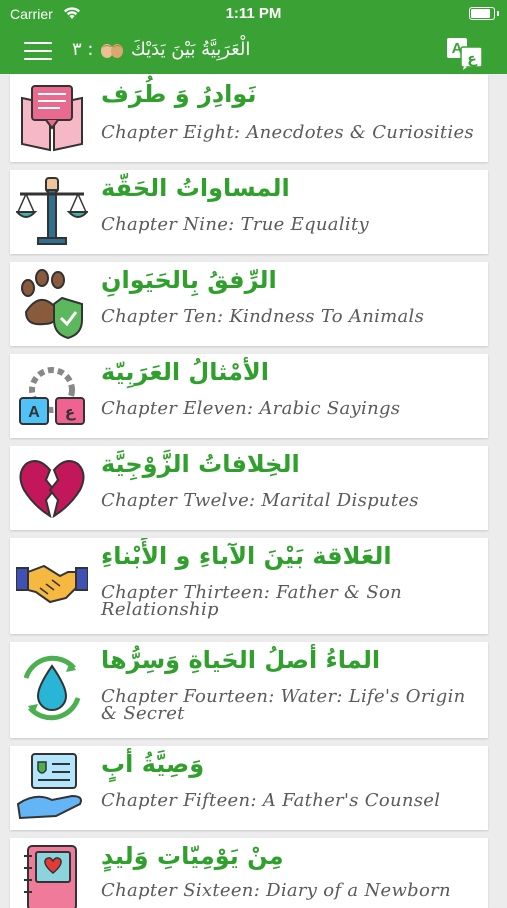  I want to click on book-icon, so click(52, 118).